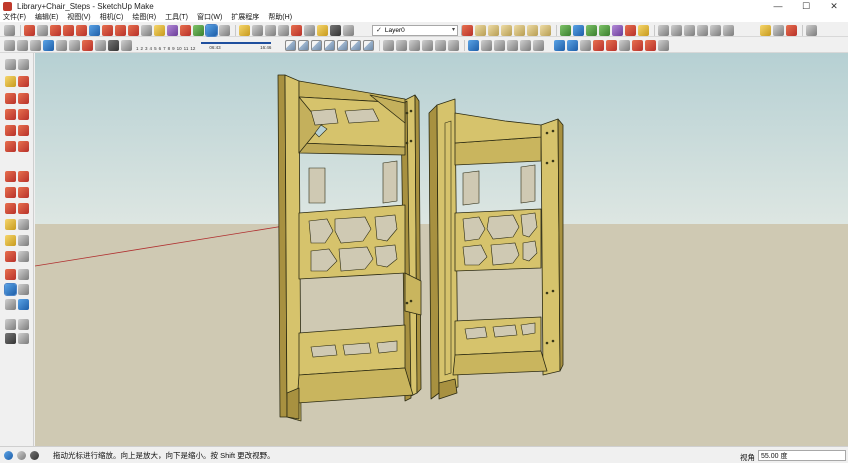  Describe the element at coordinates (126, 45) in the screenshot. I see `shadow-settings-icon` at that location.